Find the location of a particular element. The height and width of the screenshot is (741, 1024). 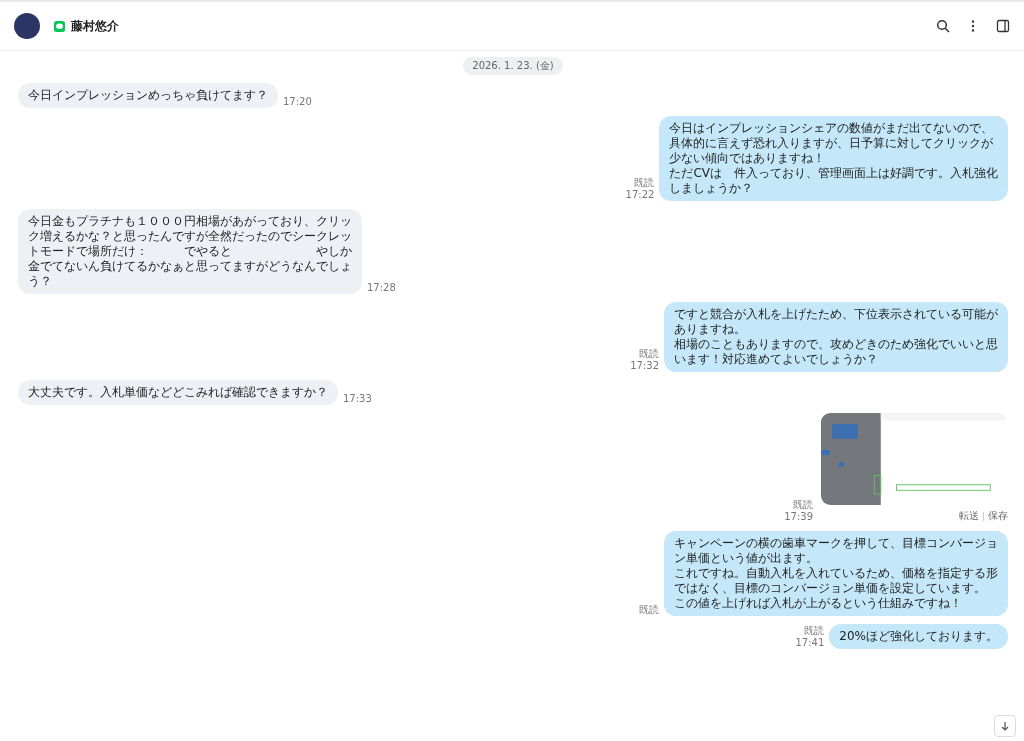

contact-name: 藤村悠介 is located at coordinates (95, 26).